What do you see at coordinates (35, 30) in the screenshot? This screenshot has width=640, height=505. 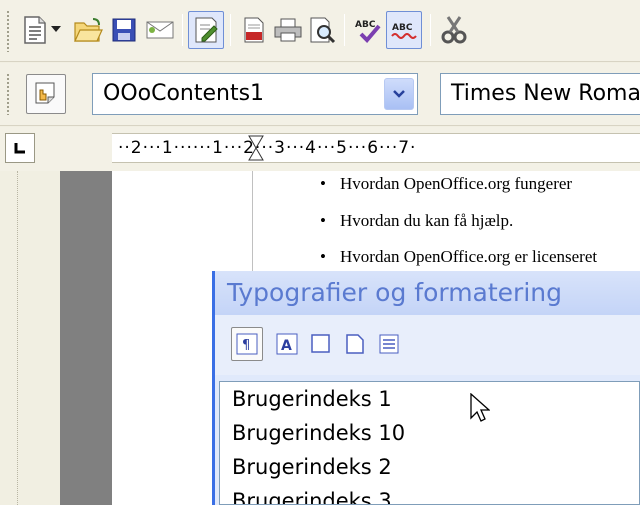 I see `new-document-icon` at bounding box center [35, 30].